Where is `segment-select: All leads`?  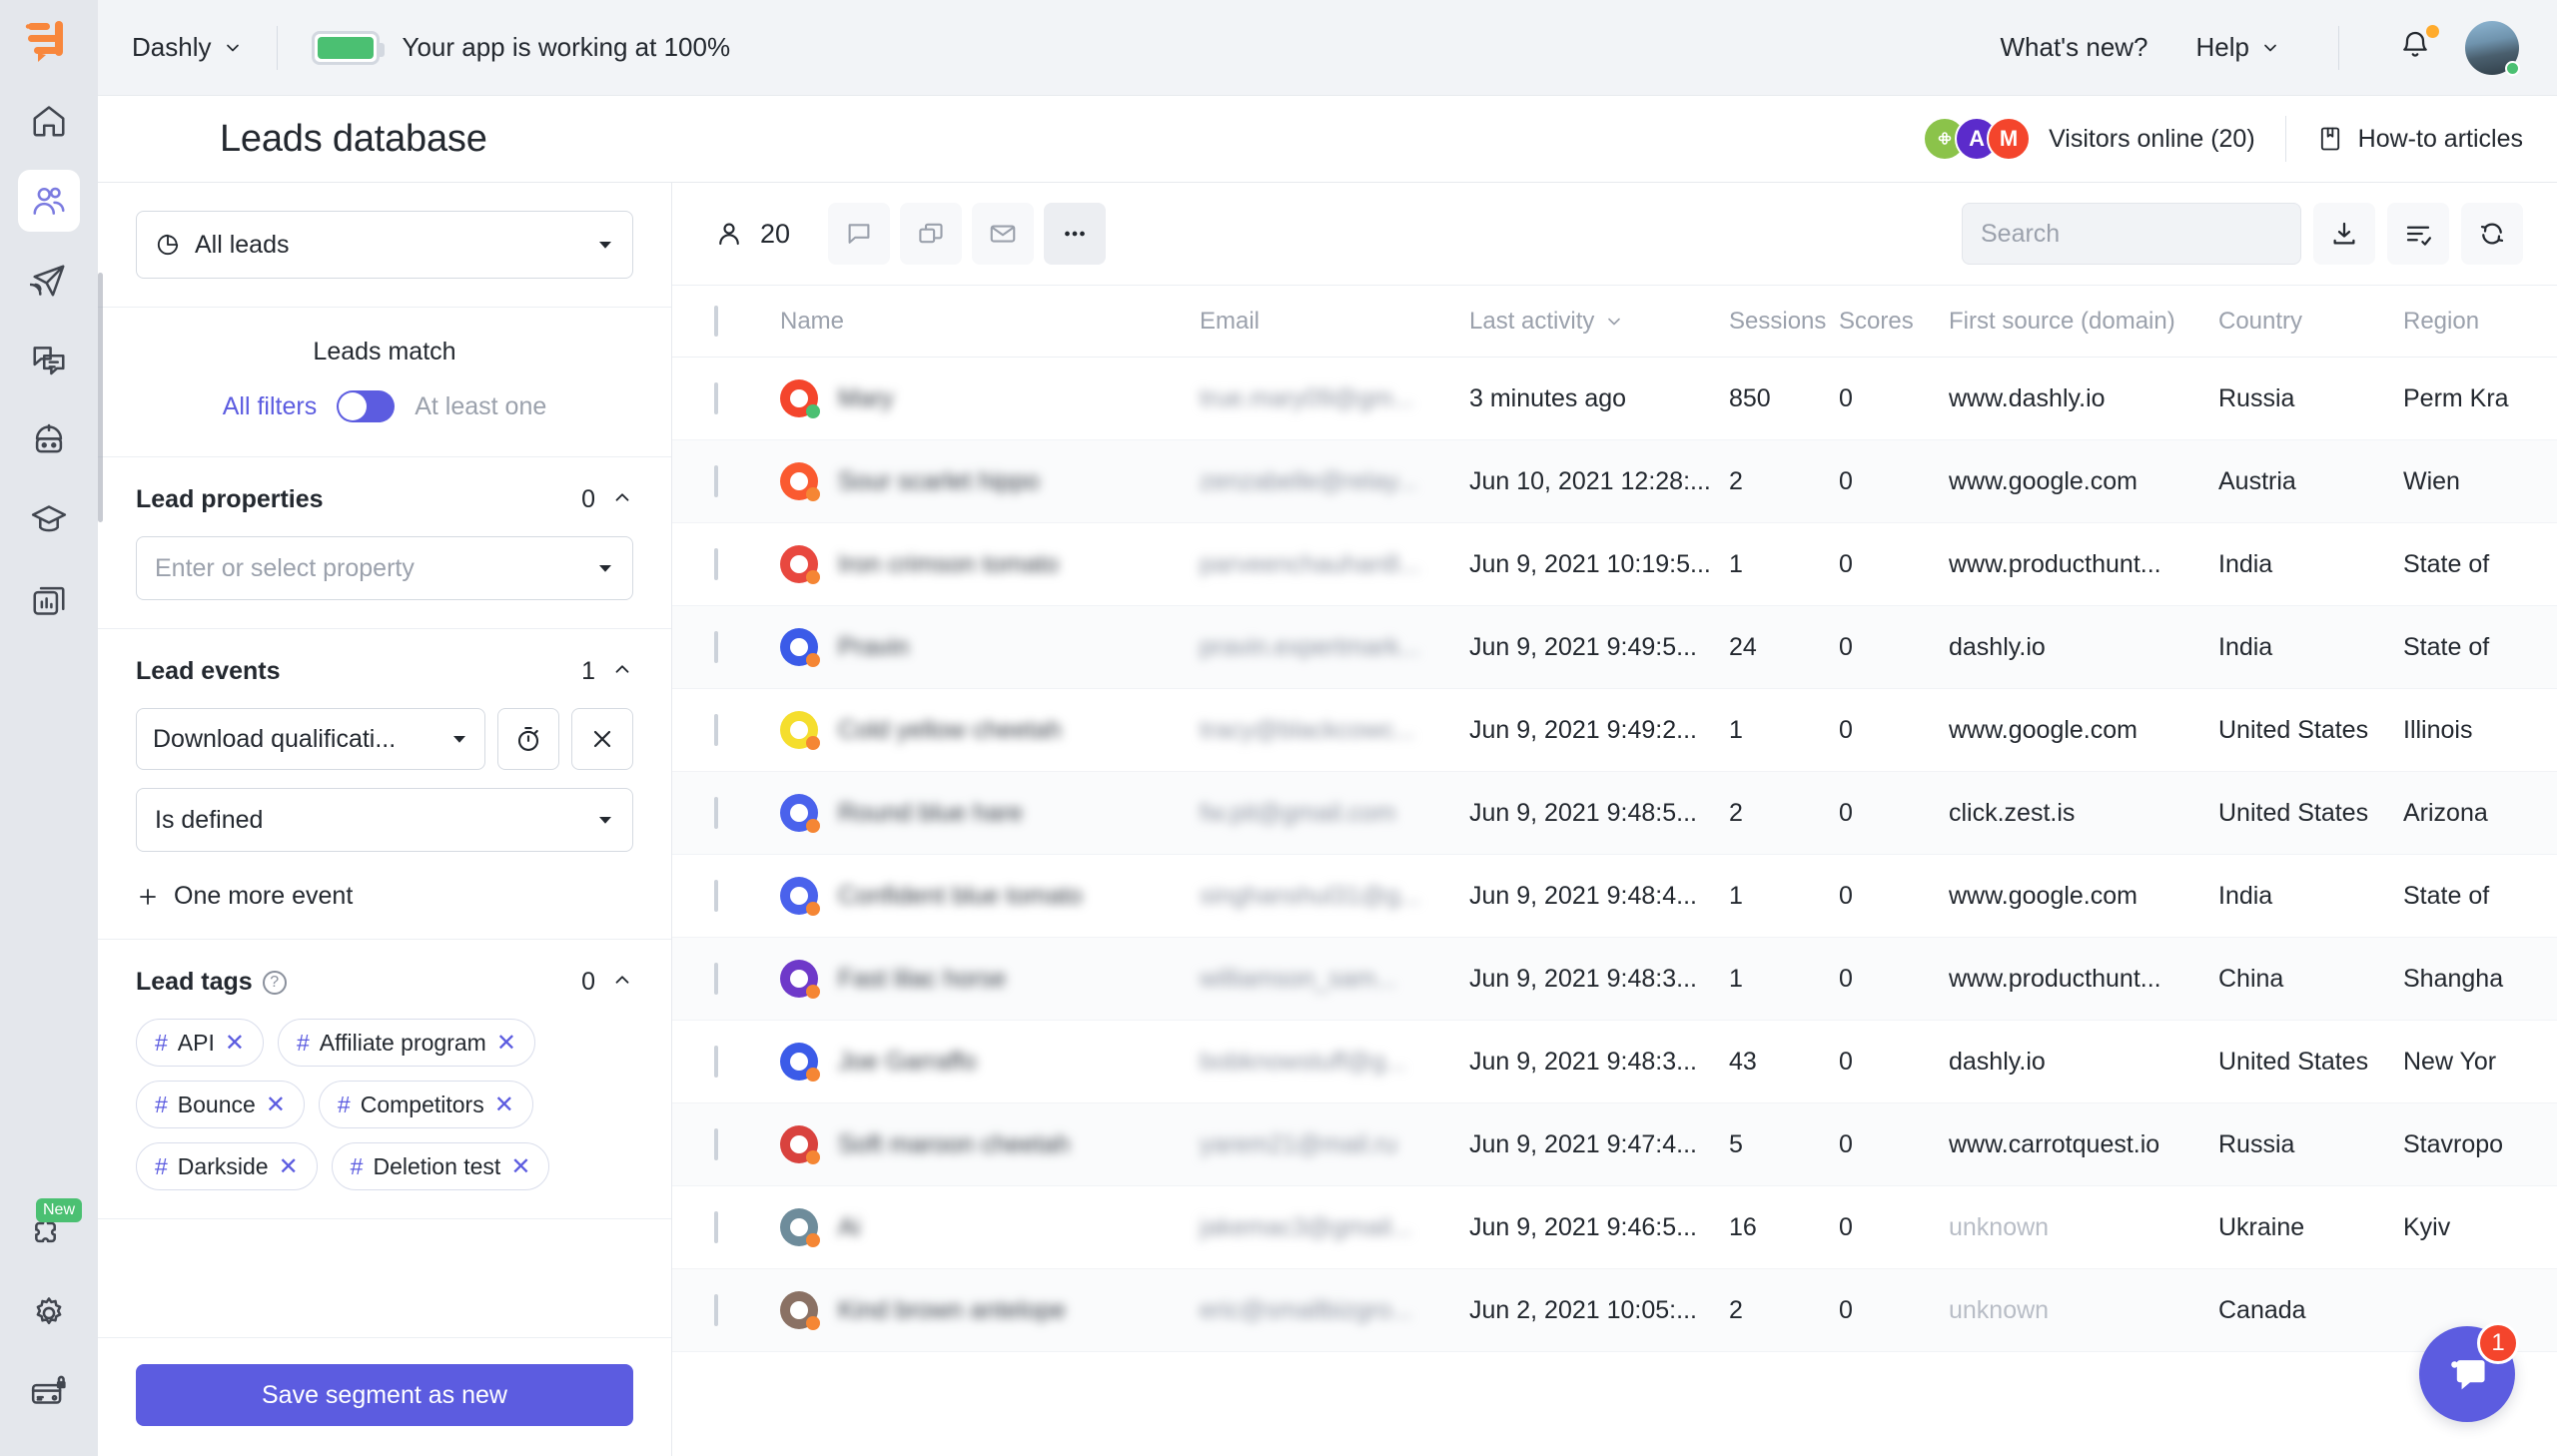 segment-select: All leads is located at coordinates (384, 245).